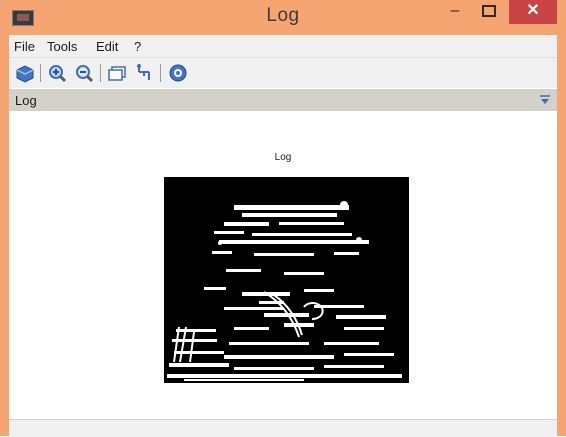 The width and height of the screenshot is (566, 437). What do you see at coordinates (283, 73) in the screenshot?
I see `toolbar` at bounding box center [283, 73].